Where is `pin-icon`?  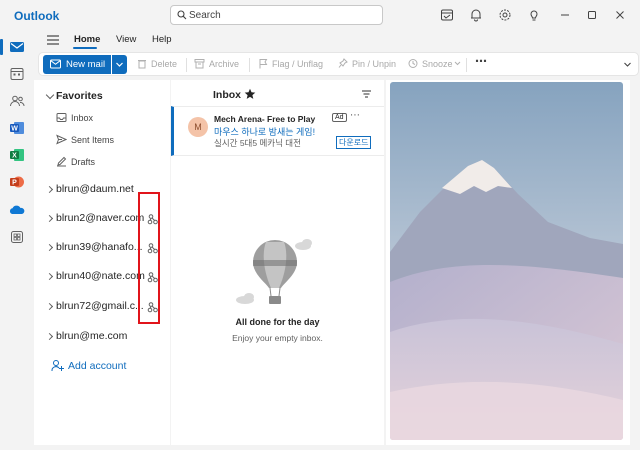 pin-icon is located at coordinates (343, 63).